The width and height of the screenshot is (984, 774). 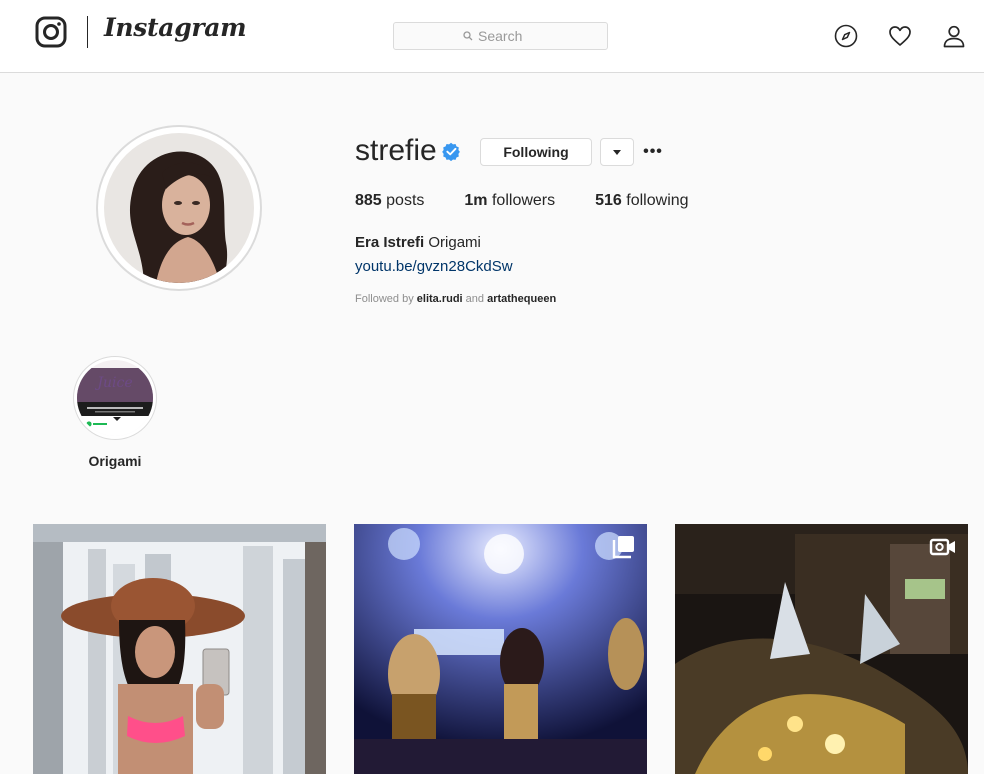 What do you see at coordinates (405, 200) in the screenshot?
I see `stat-label: posts` at bounding box center [405, 200].